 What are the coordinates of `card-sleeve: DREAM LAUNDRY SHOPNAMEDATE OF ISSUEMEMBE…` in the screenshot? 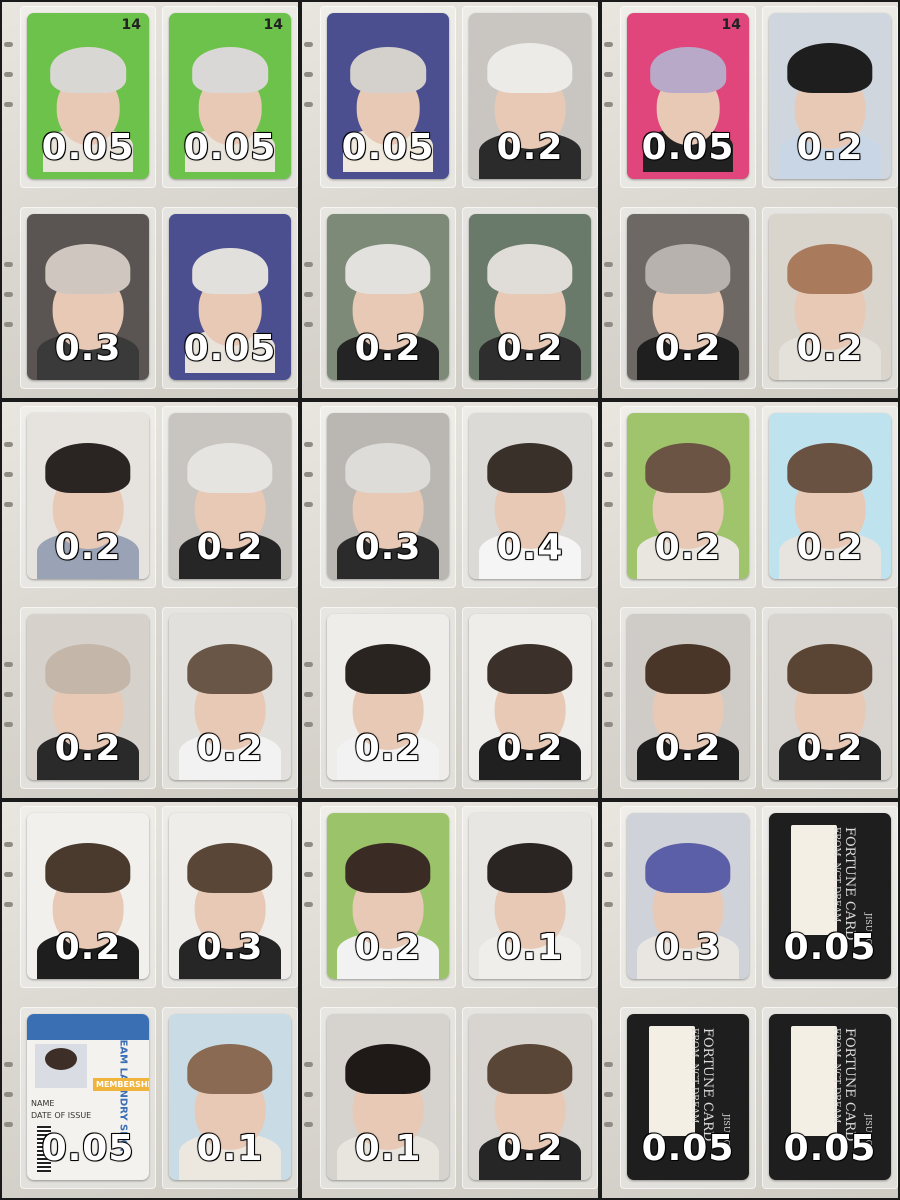 It's located at (88, 1098).